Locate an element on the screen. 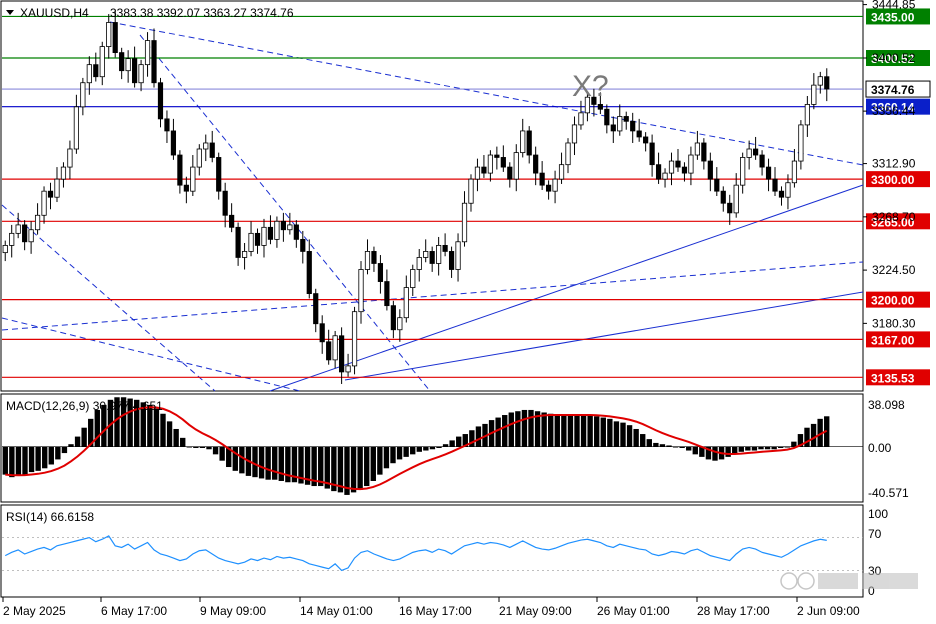 The image size is (936, 624). macd-values: 30.977 4.651 is located at coordinates (128, 406).